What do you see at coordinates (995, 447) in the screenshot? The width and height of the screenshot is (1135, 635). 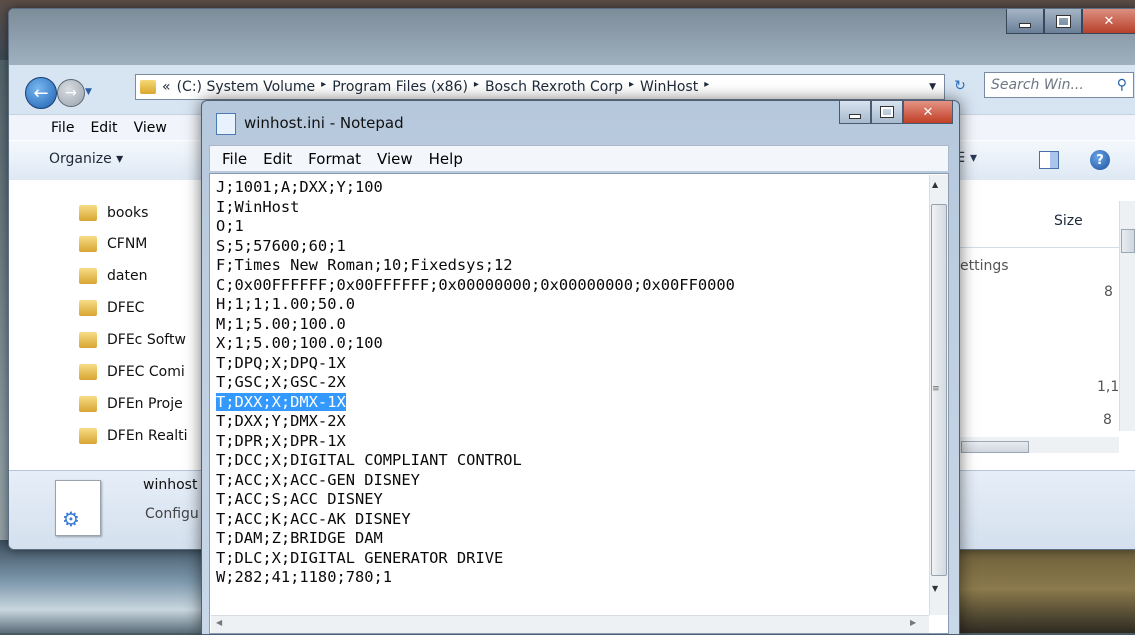 I see `explorer-hscroll-thumb` at bounding box center [995, 447].